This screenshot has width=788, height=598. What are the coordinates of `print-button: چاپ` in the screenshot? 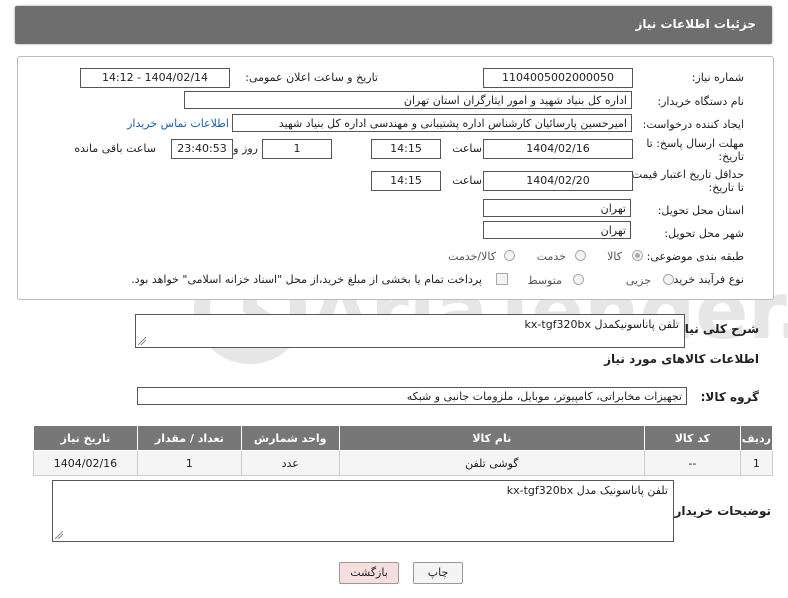 It's located at (438, 573).